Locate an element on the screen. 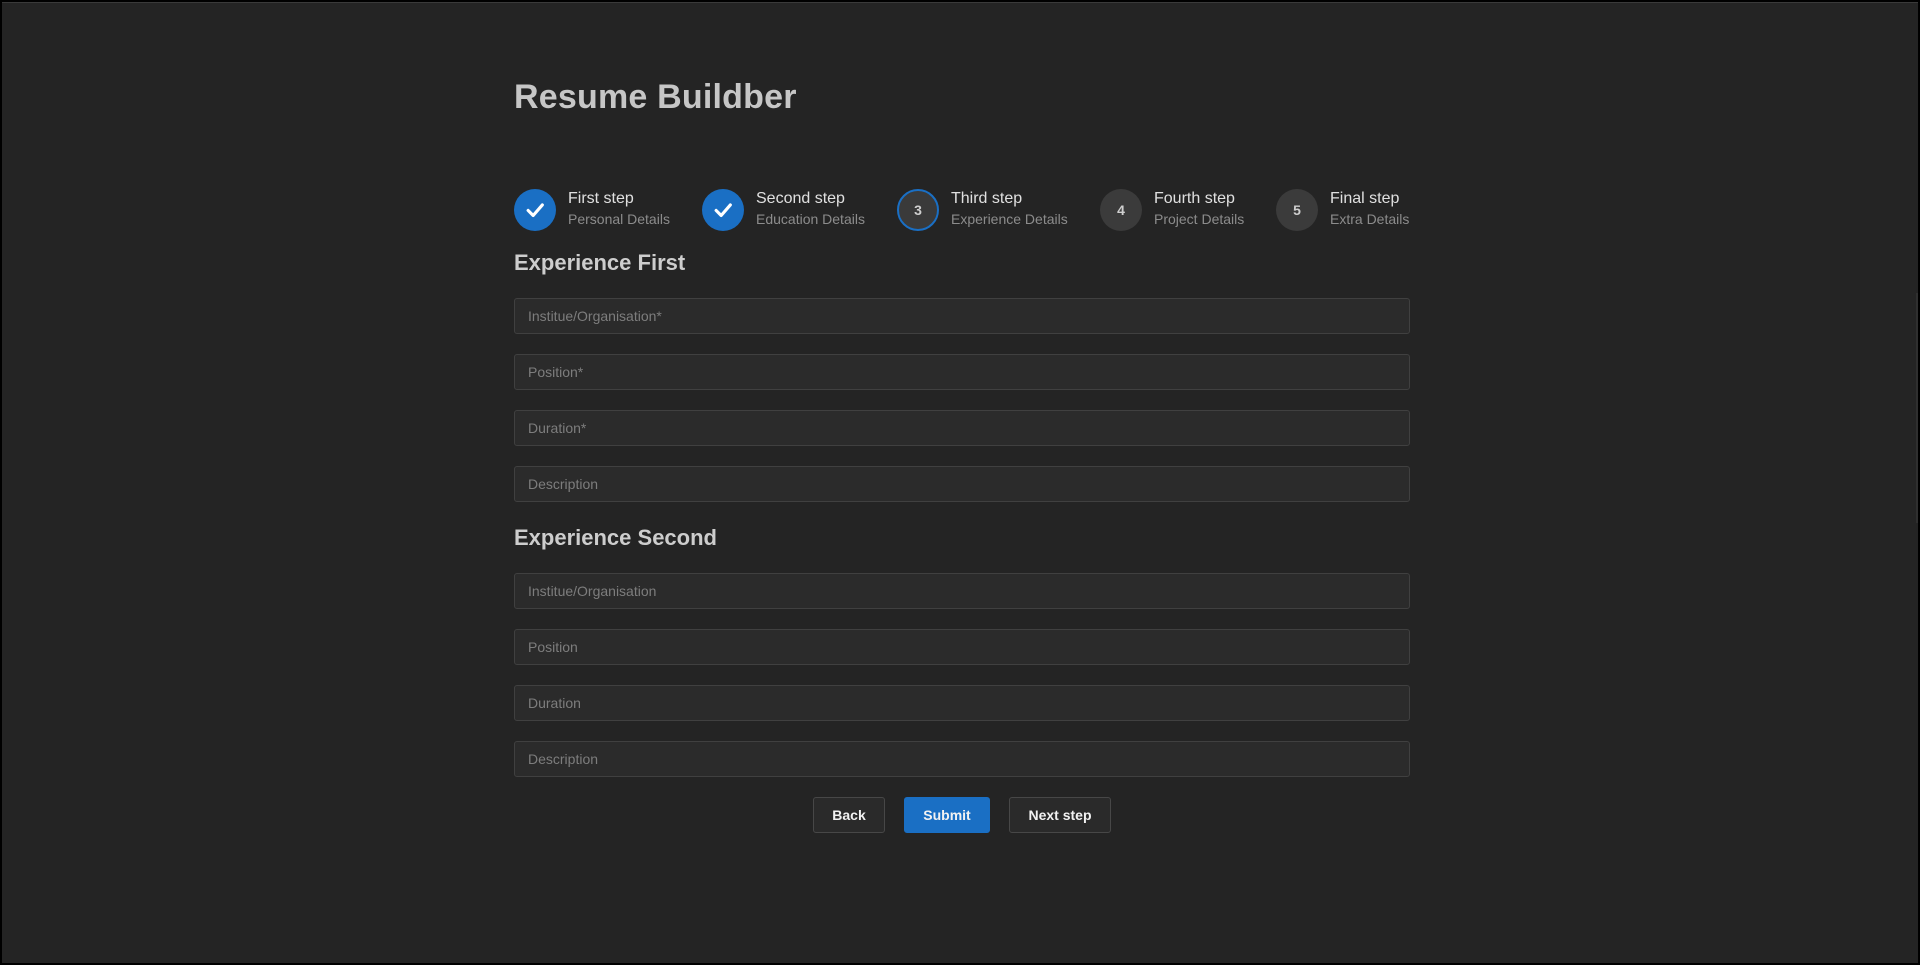 The width and height of the screenshot is (1920, 965). experience-second-organisation-input is located at coordinates (962, 591).